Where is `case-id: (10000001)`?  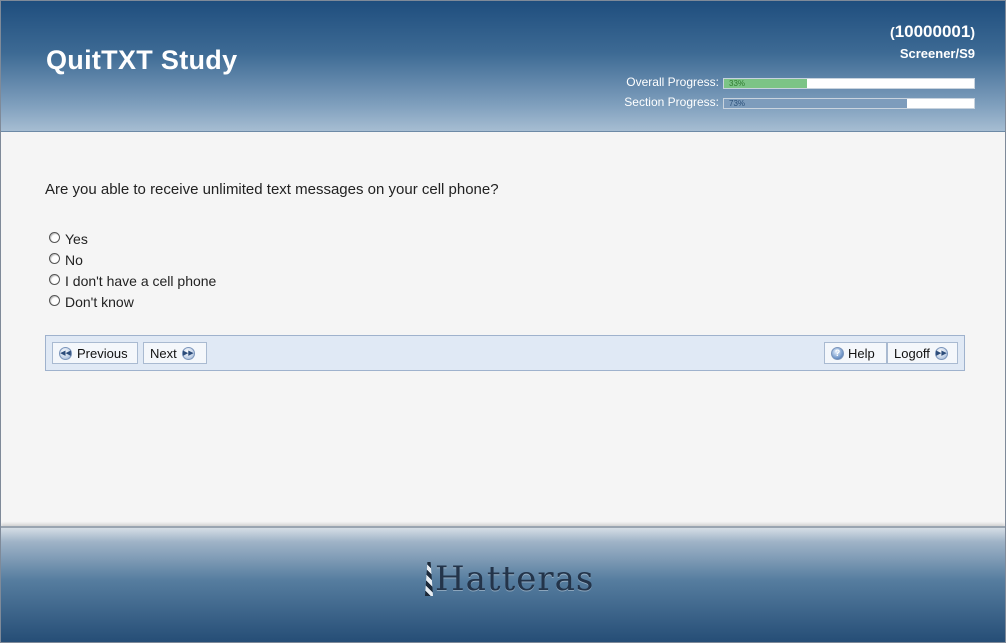 case-id: (10000001) is located at coordinates (932, 31).